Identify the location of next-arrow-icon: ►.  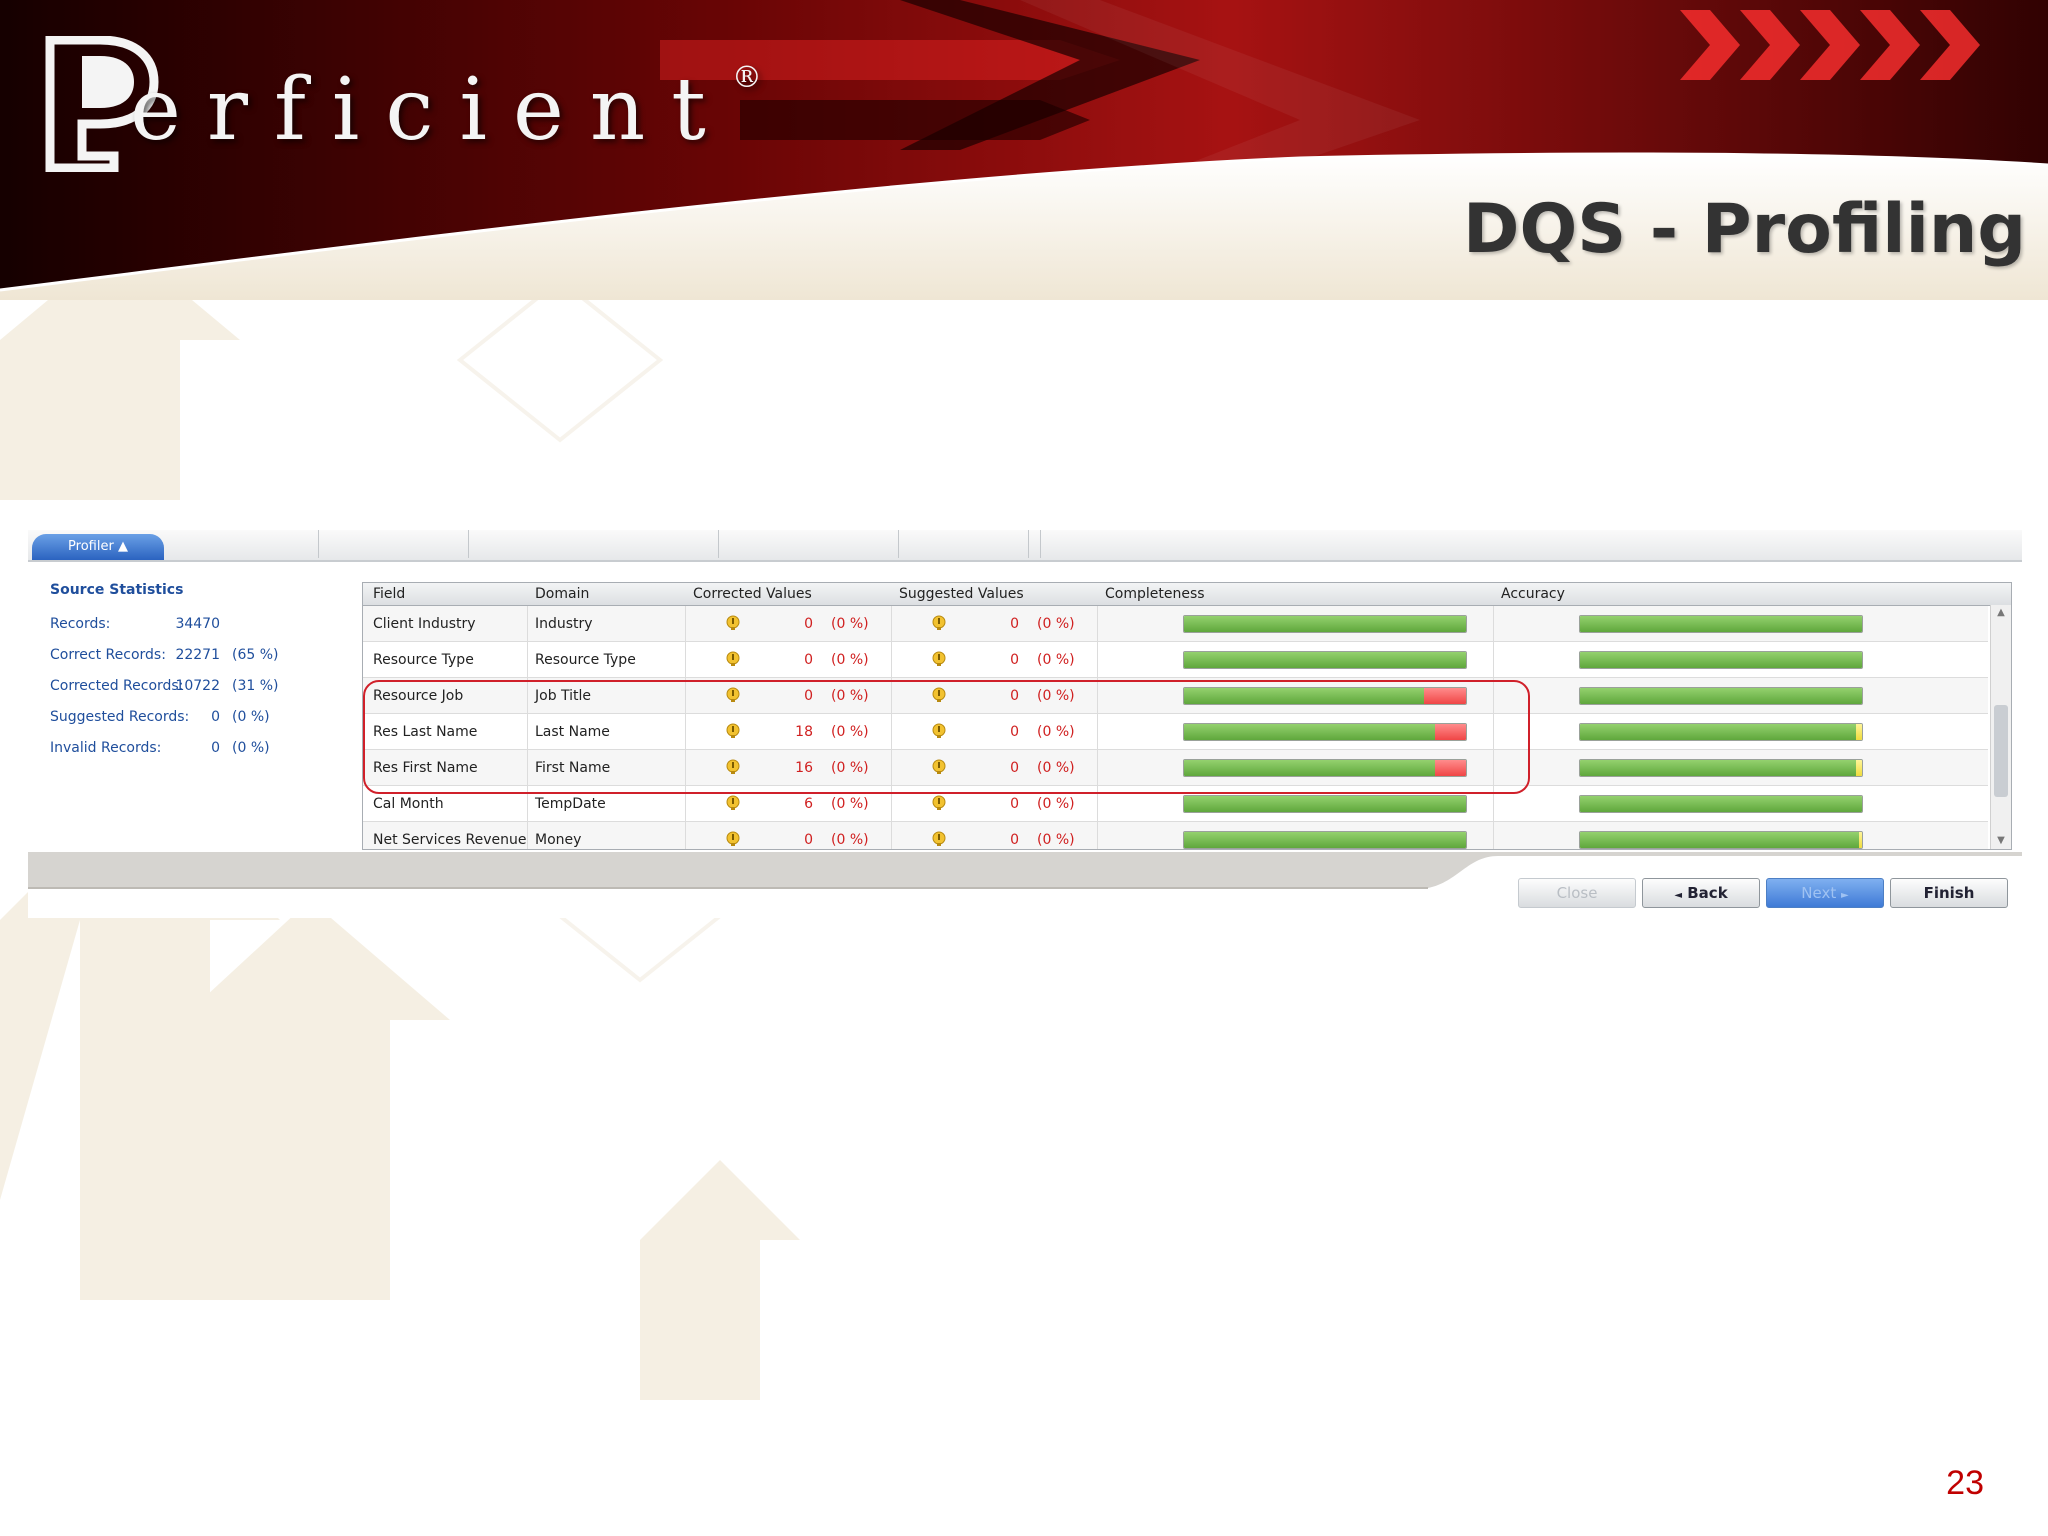
(1845, 895).